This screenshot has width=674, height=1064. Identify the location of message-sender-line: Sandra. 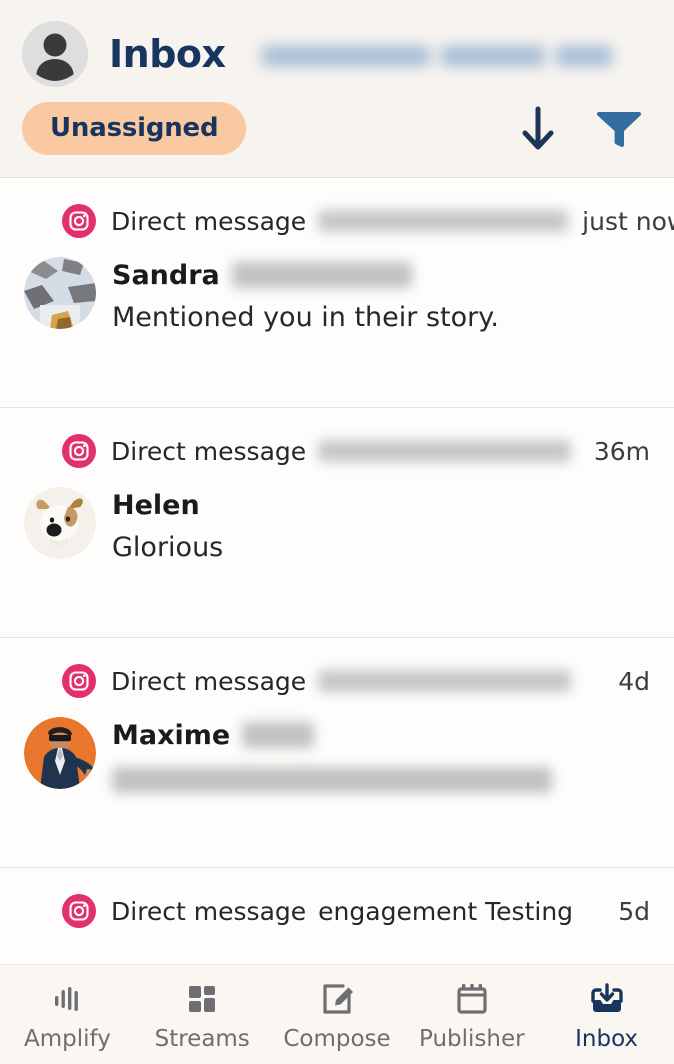
(381, 275).